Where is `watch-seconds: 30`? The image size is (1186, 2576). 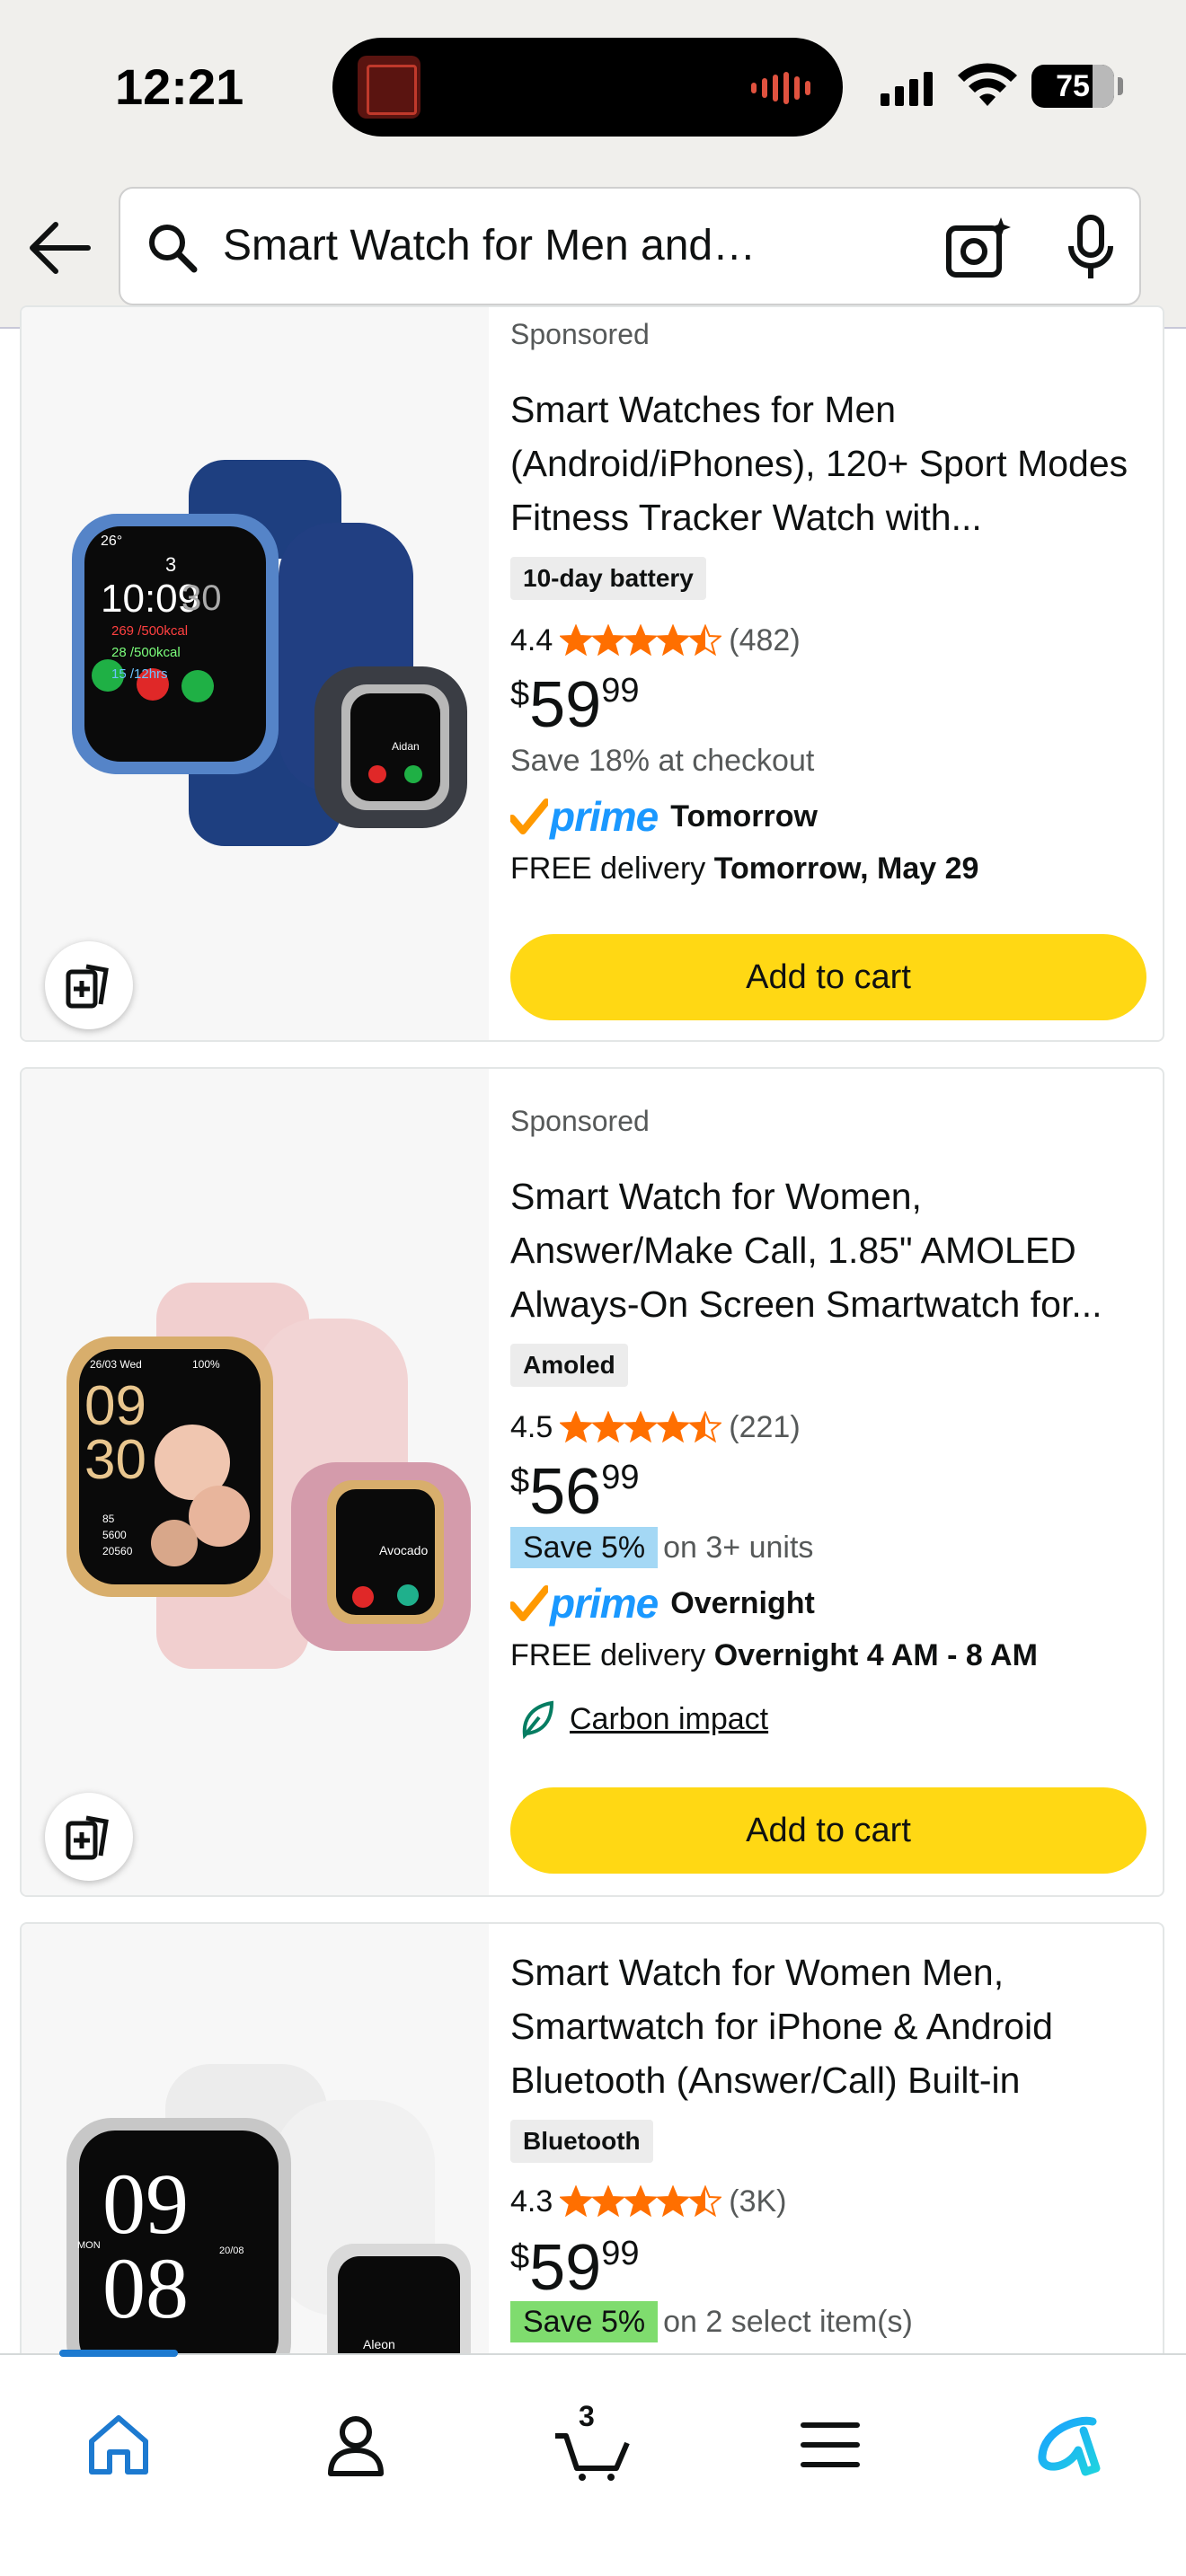
watch-seconds: 30 is located at coordinates (201, 598).